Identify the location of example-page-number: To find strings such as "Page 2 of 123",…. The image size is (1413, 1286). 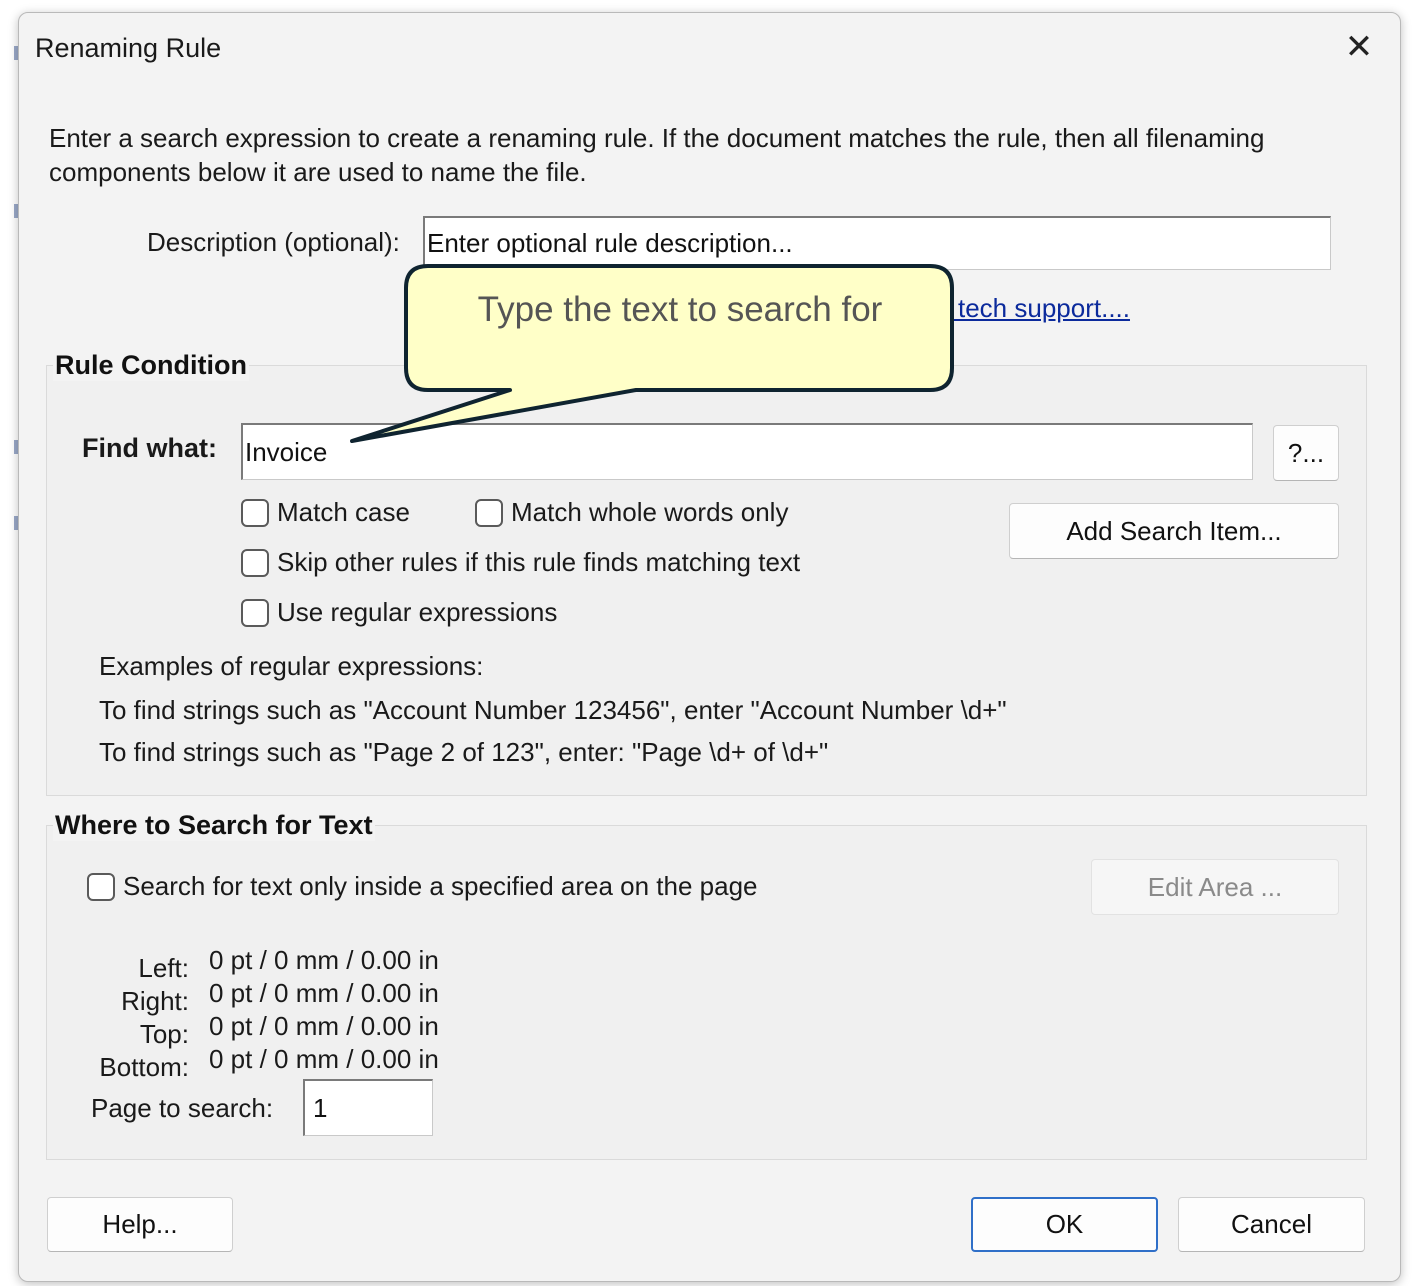
(464, 752).